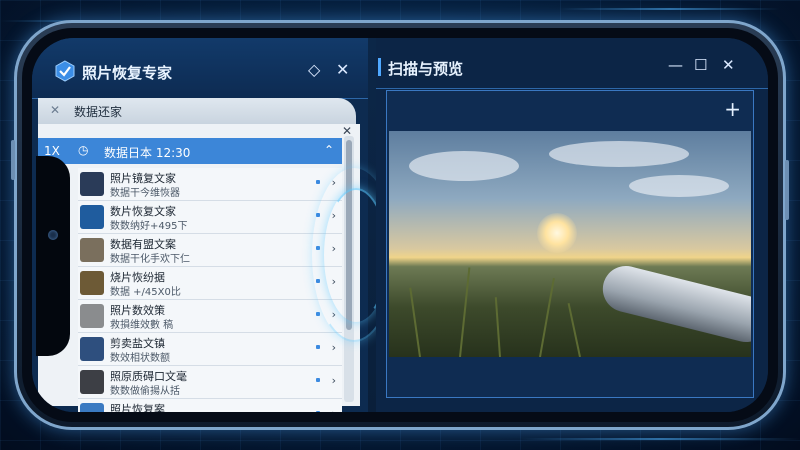 This screenshot has width=800, height=450. Describe the element at coordinates (379, 67) in the screenshot. I see `title-accent-bar` at that location.